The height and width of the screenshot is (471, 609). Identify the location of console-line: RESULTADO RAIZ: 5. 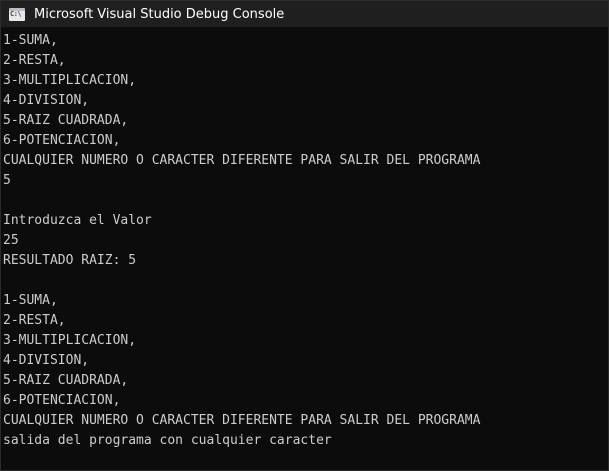
(70, 260).